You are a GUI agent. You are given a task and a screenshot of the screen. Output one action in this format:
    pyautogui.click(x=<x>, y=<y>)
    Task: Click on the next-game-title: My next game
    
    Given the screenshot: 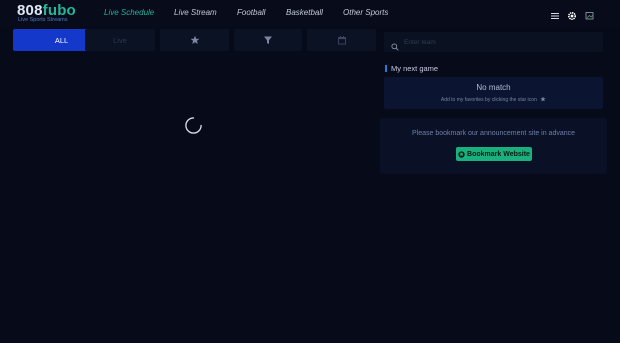 What is the action you would take?
    pyautogui.click(x=415, y=68)
    